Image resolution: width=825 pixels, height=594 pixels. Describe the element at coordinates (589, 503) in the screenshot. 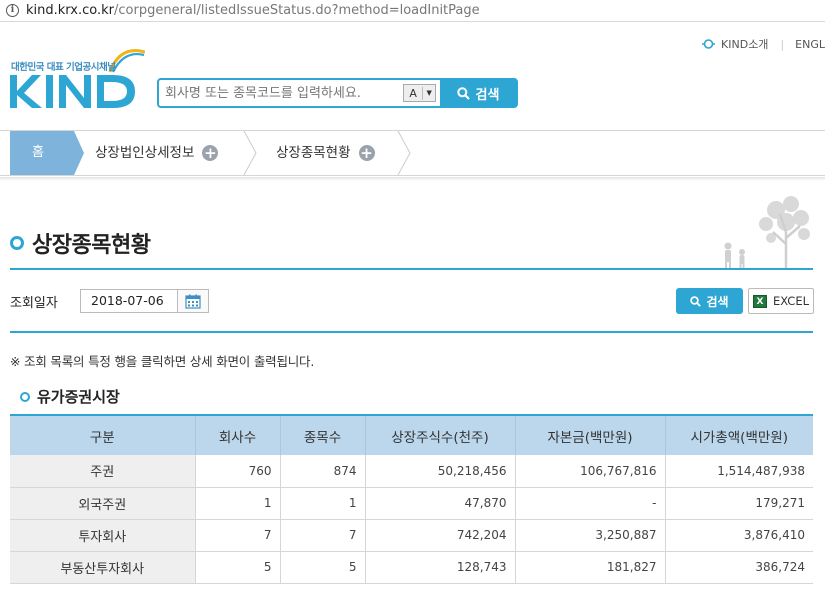

I see `cell-capital: -` at that location.